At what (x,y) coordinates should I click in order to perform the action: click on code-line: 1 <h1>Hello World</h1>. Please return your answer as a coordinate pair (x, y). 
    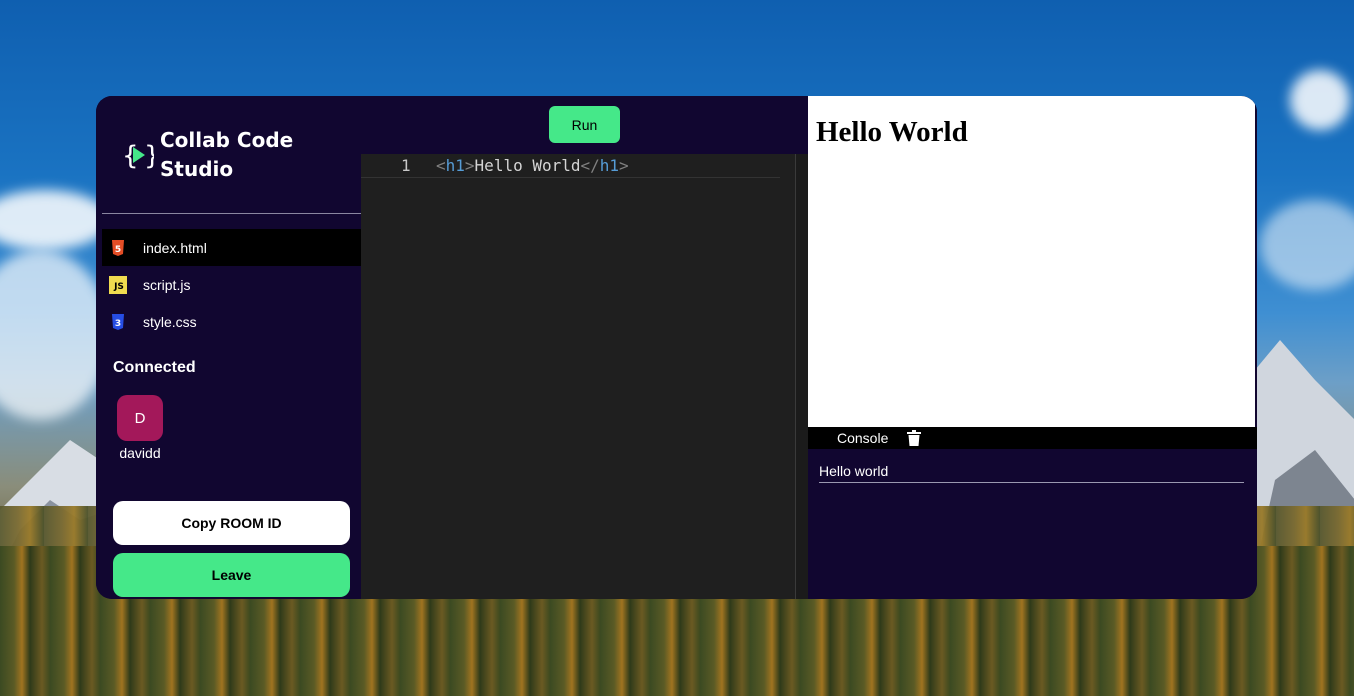
    Looking at the image, I should click on (570, 166).